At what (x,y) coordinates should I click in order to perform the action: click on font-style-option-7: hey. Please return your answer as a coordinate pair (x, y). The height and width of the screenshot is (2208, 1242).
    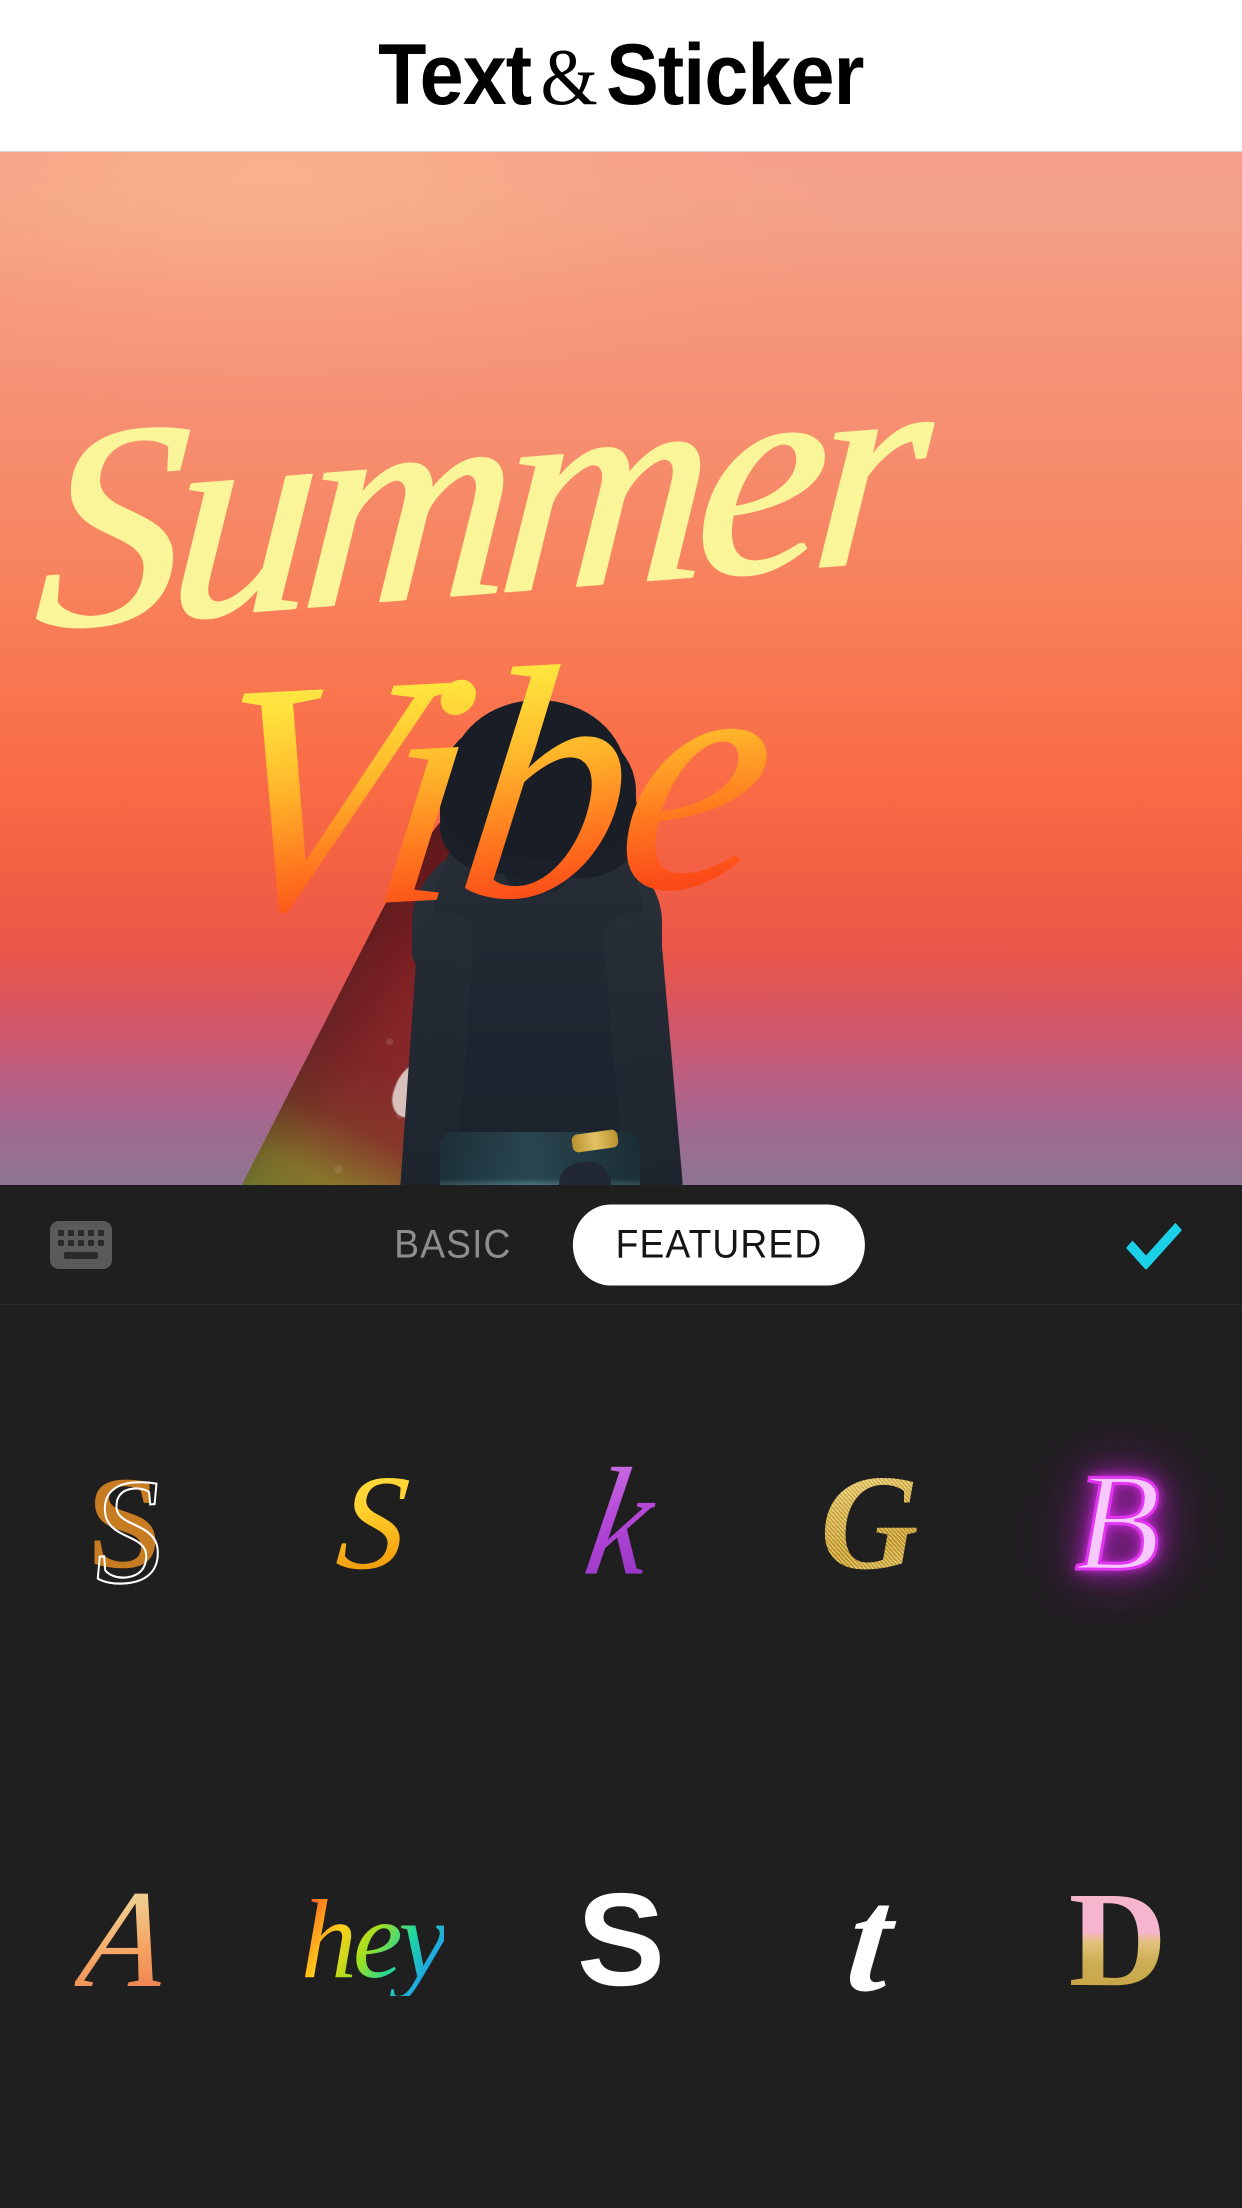
    Looking at the image, I should click on (372, 1940).